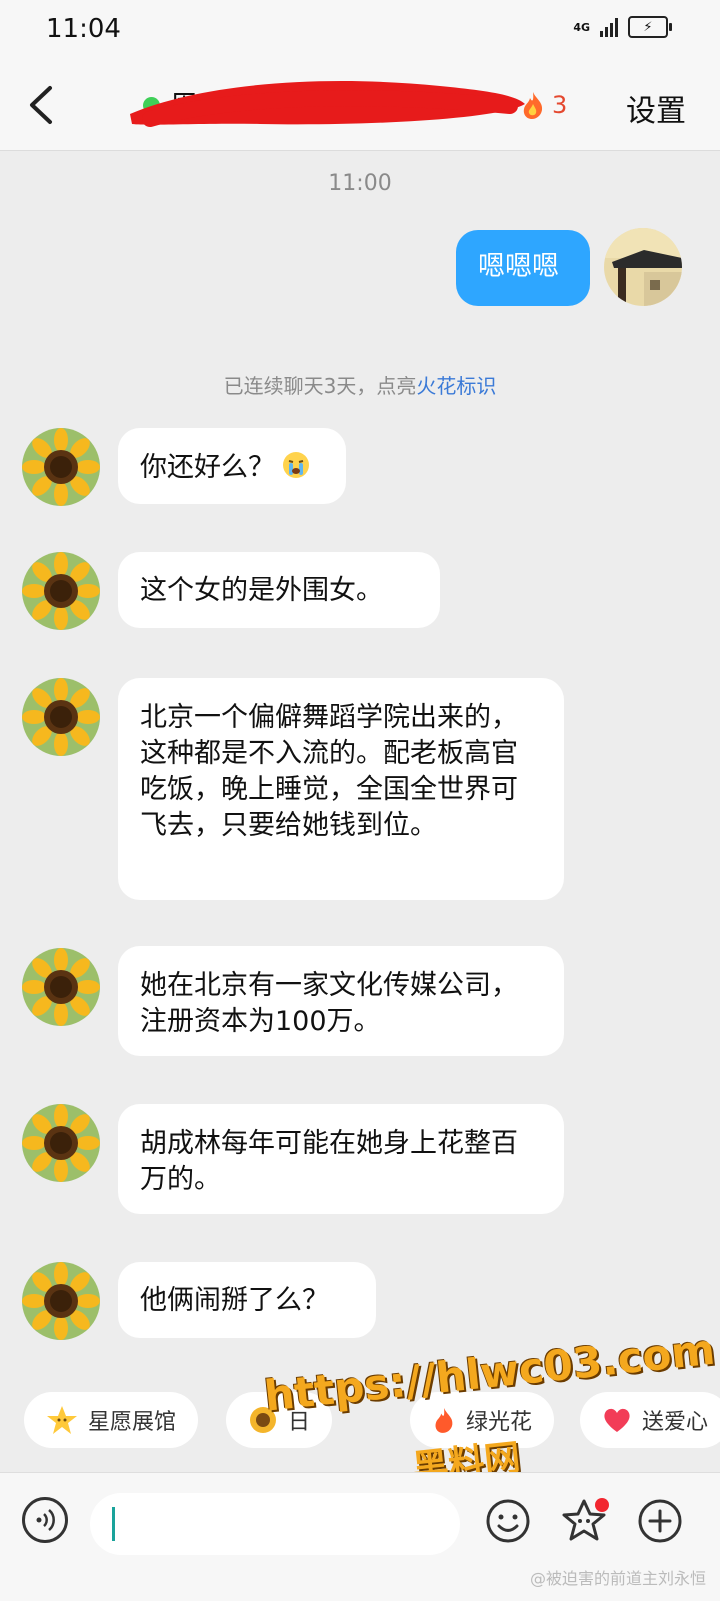 This screenshot has width=720, height=1601. I want to click on plus-circle-icon, so click(660, 1521).